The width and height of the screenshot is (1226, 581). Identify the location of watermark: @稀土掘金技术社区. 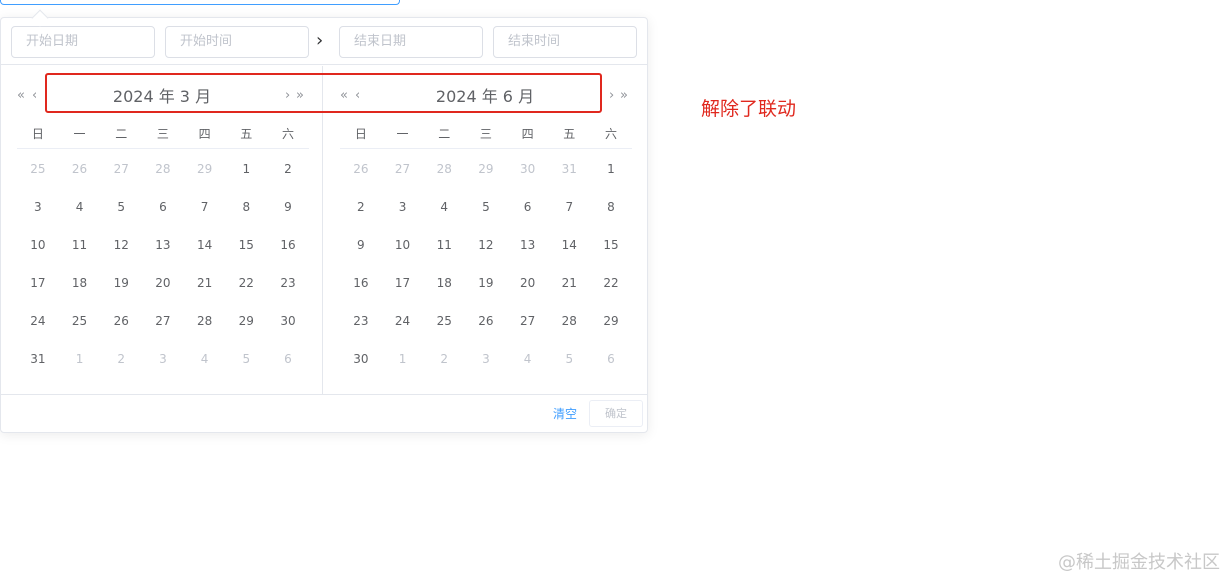
(1139, 562).